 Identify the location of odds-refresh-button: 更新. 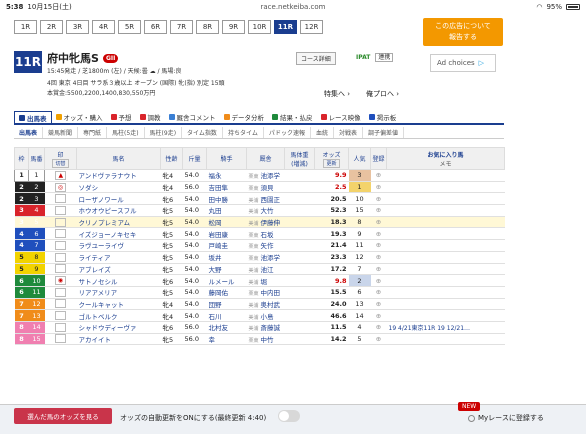
(331, 163).